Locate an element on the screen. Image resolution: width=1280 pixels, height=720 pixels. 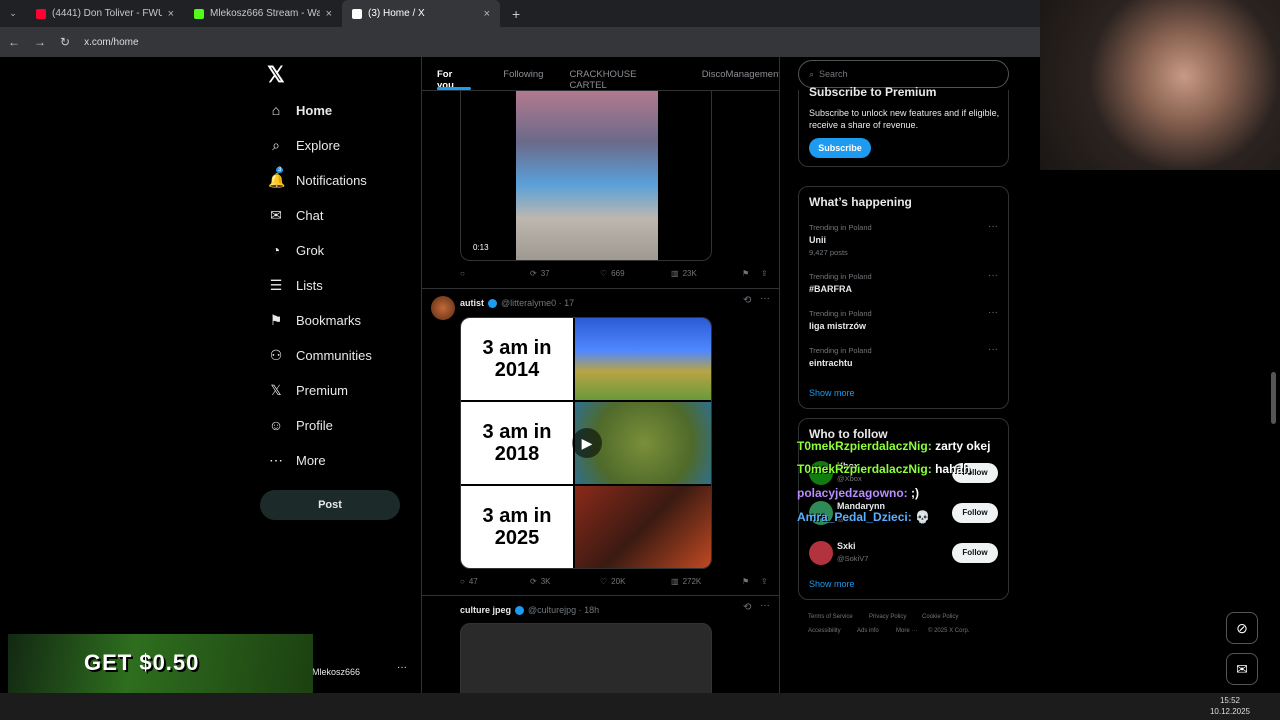
post-media is located at coordinates (586, 658).